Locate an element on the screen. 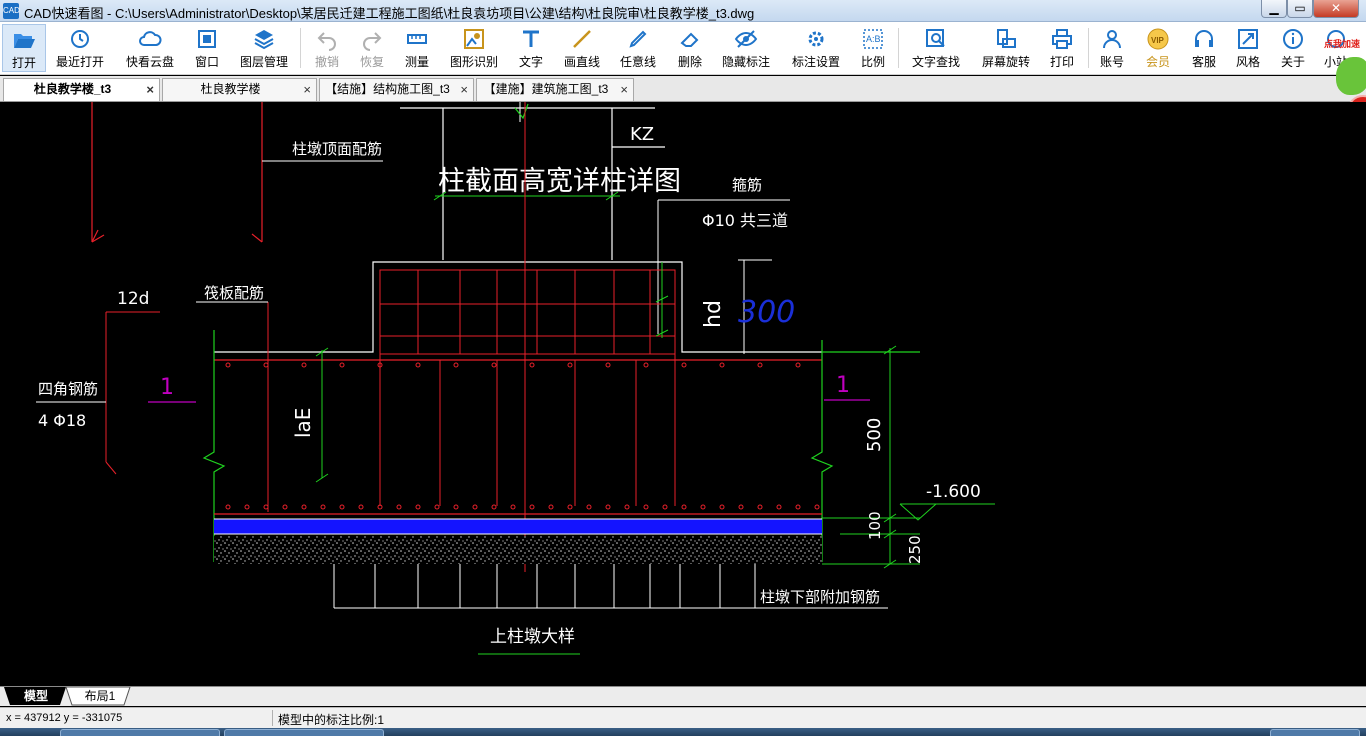  section-label-left: 1 is located at coordinates (167, 387).